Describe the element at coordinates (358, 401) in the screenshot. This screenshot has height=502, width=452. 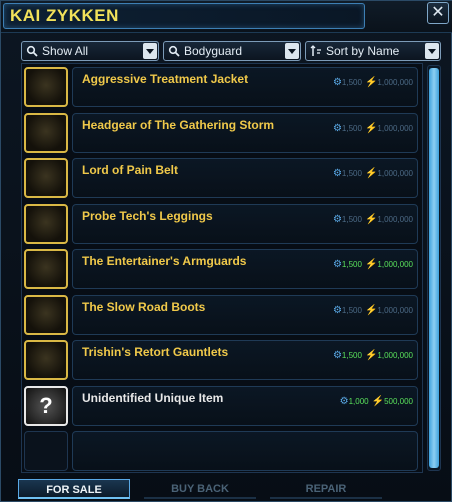
I see `commendation-cost: 1,000` at that location.